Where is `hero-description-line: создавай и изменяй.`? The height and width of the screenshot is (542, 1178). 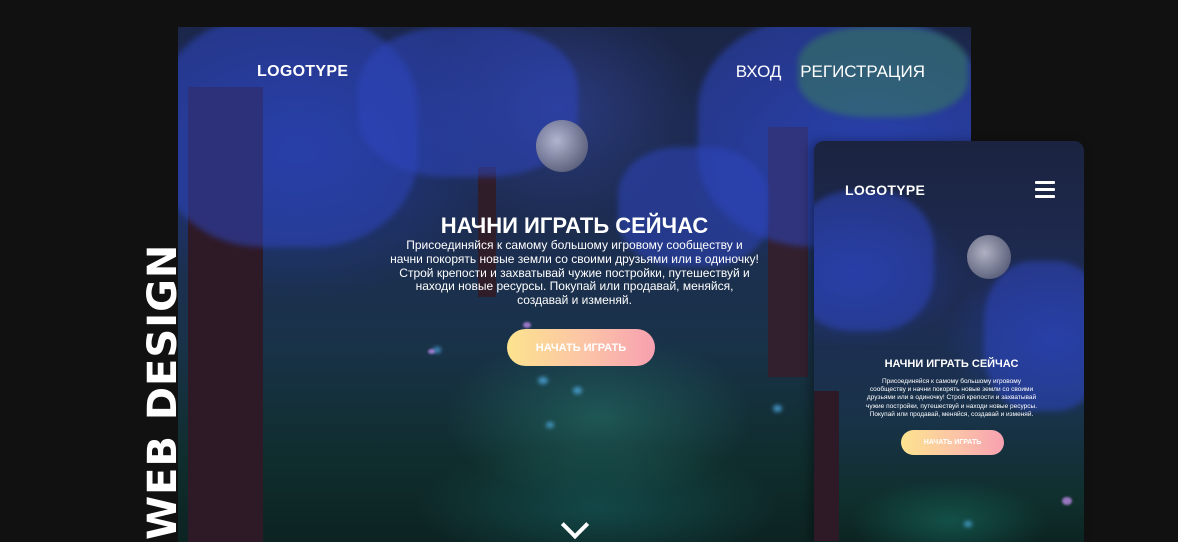 hero-description-line: создавай и изменяй. is located at coordinates (574, 300).